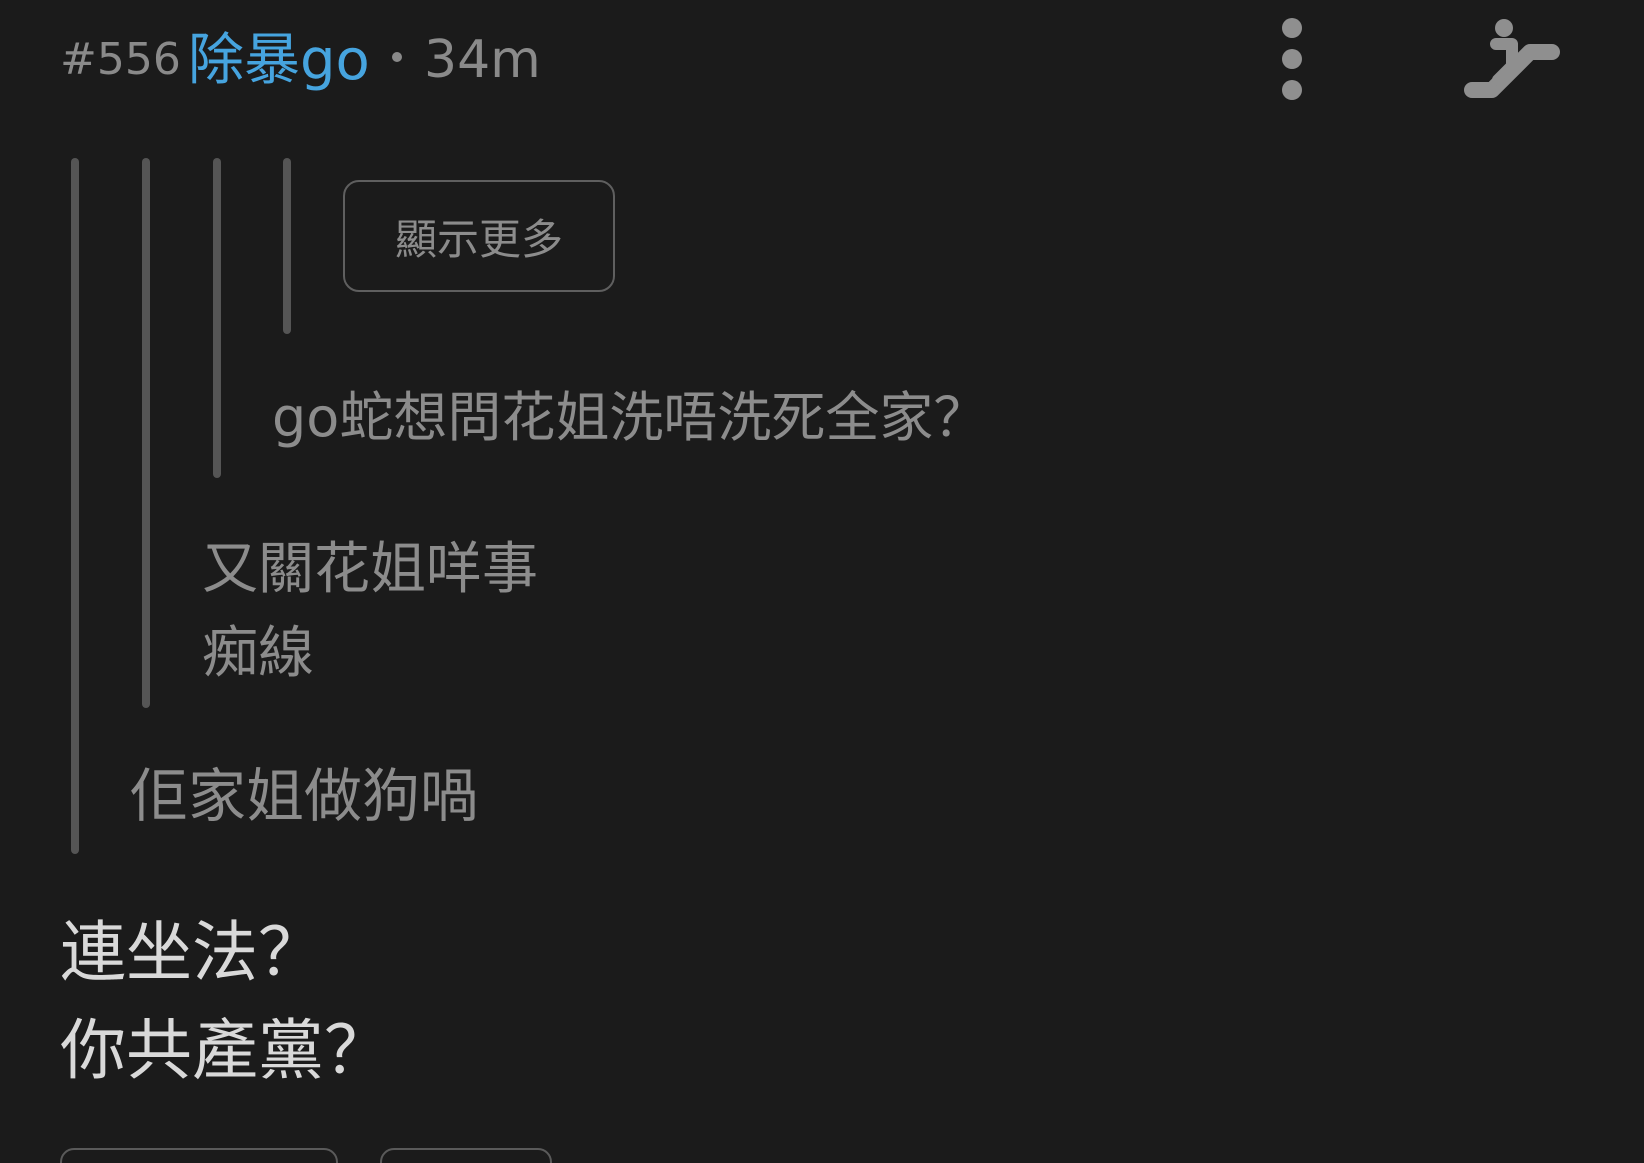 Image resolution: width=1644 pixels, height=1163 pixels. I want to click on escalator-button, so click(1514, 59).